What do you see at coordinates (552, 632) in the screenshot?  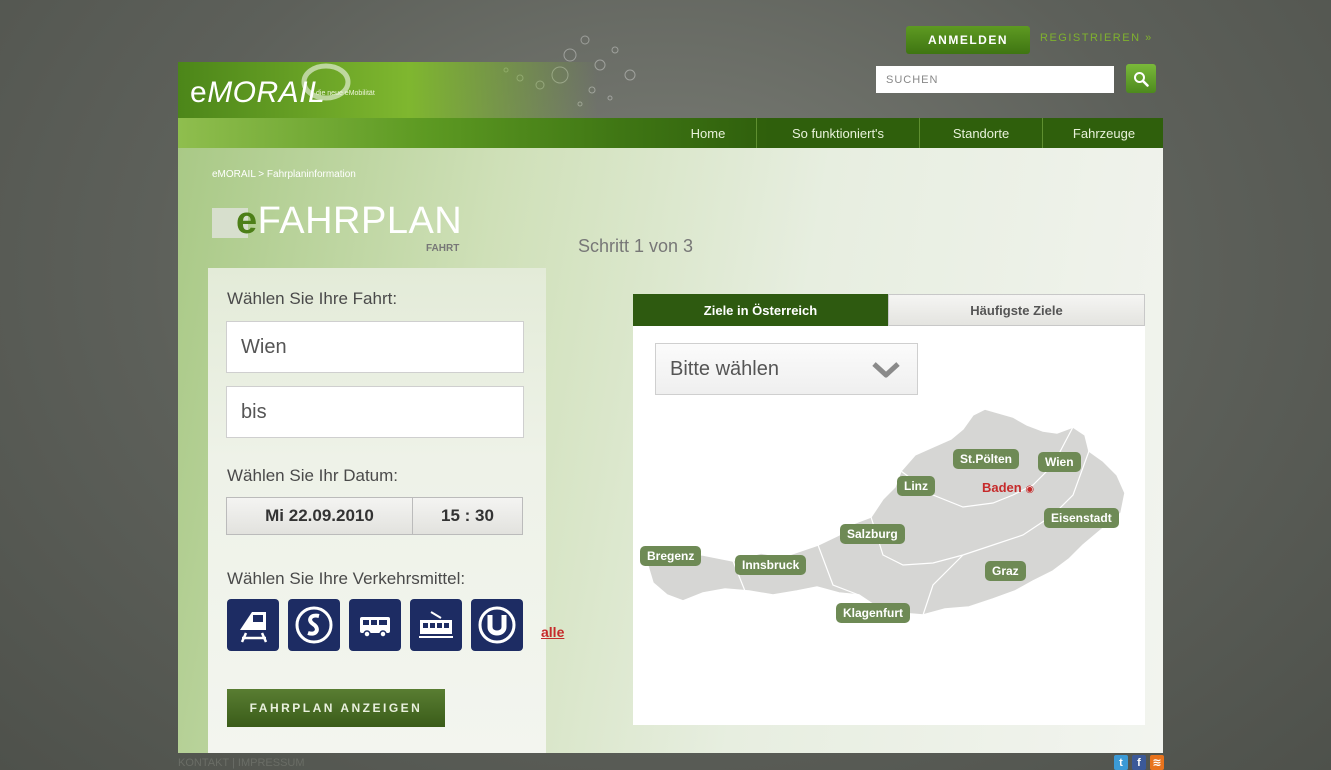 I see `select-all-link: alle` at bounding box center [552, 632].